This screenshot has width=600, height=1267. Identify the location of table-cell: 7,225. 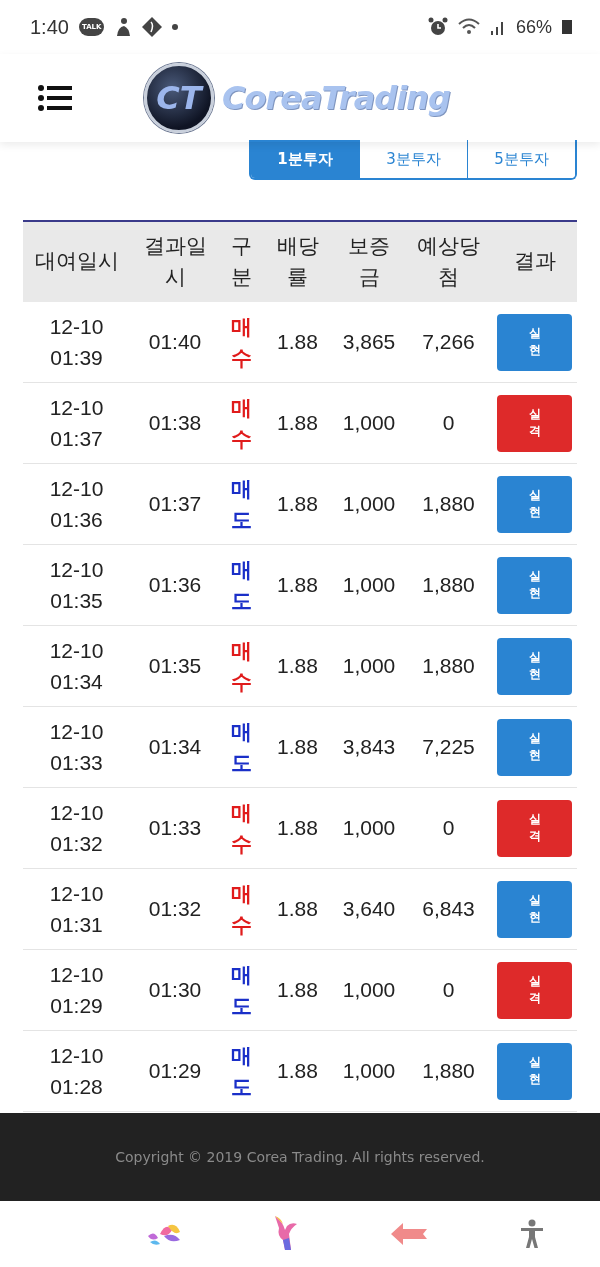
(448, 747).